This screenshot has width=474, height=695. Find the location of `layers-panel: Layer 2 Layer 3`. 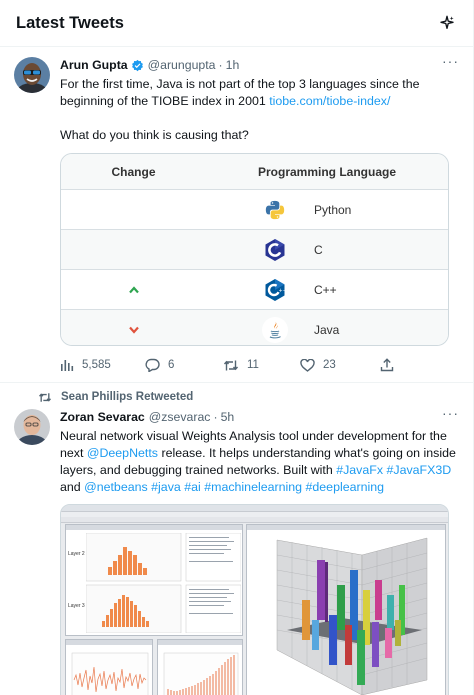

layers-panel: Layer 2 Layer 3 is located at coordinates (154, 580).